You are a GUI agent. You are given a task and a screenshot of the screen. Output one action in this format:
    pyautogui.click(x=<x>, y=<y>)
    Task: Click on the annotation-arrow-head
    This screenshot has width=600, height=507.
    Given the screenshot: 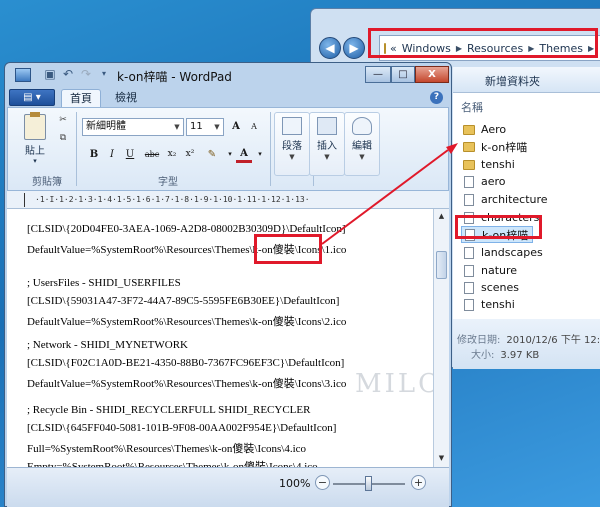 What is the action you would take?
    pyautogui.click(x=452, y=148)
    